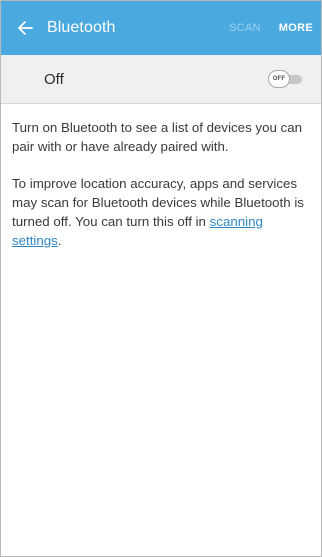 Image resolution: width=322 pixels, height=557 pixels. What do you see at coordinates (59, 240) in the screenshot?
I see `scanning-text-end: .` at bounding box center [59, 240].